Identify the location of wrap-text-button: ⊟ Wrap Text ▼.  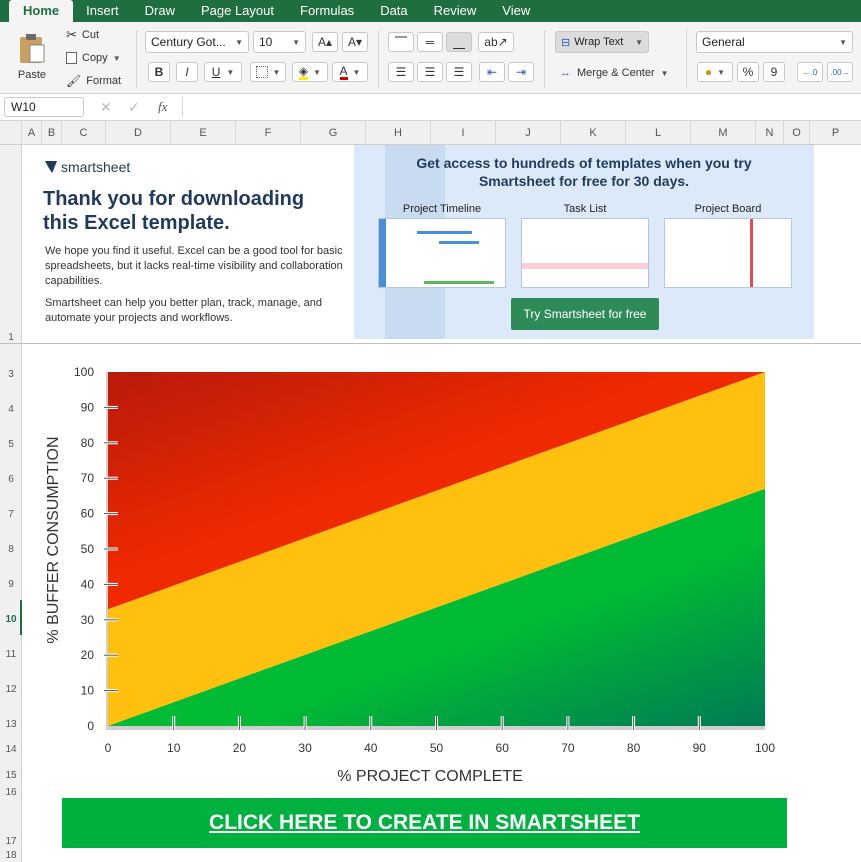
(602, 42).